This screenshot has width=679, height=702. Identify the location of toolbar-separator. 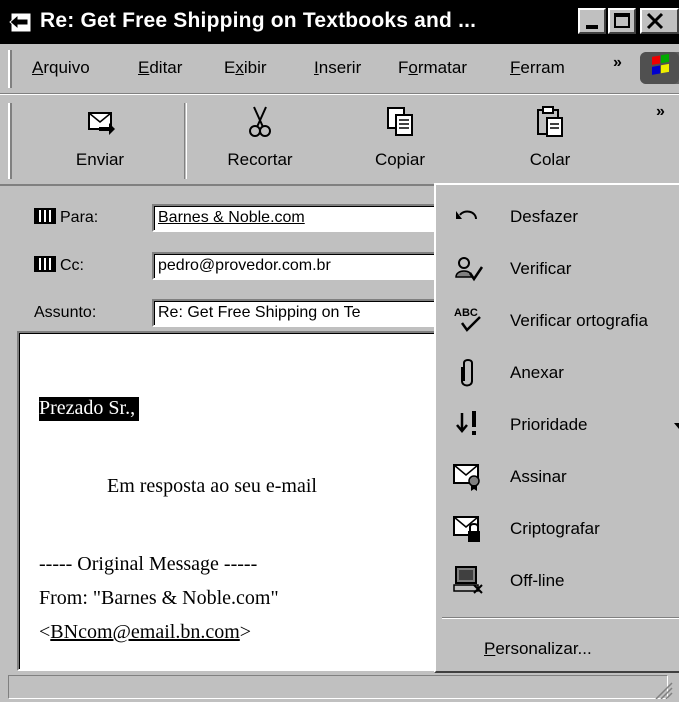
(185, 141).